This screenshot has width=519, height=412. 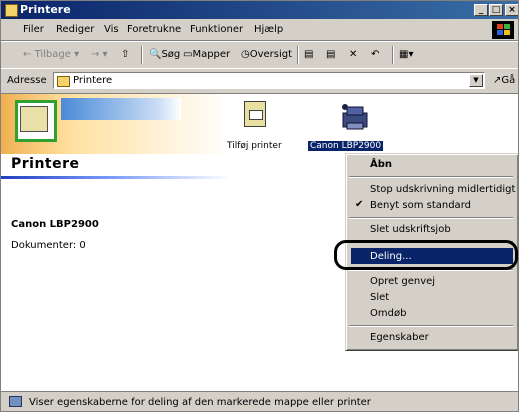 What do you see at coordinates (259, 10) in the screenshot?
I see `title-bar: Printere _ □ ×` at bounding box center [259, 10].